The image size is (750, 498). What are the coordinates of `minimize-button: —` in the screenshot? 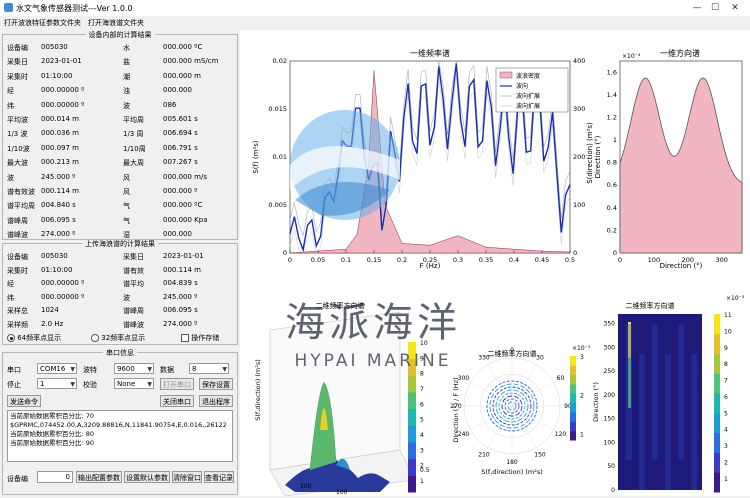 It's located at (697, 8).